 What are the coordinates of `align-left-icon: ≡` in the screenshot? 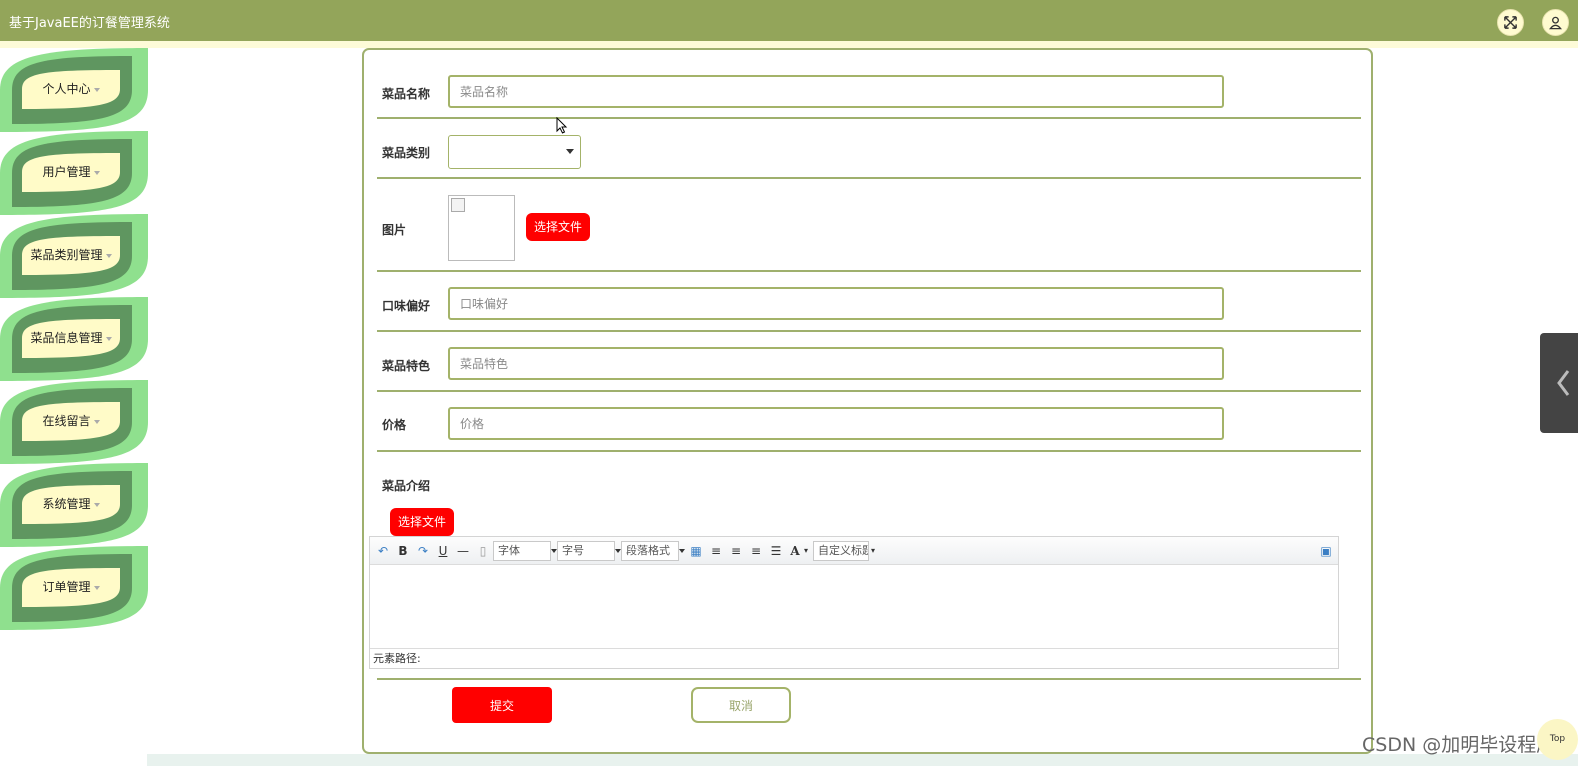 It's located at (716, 551).